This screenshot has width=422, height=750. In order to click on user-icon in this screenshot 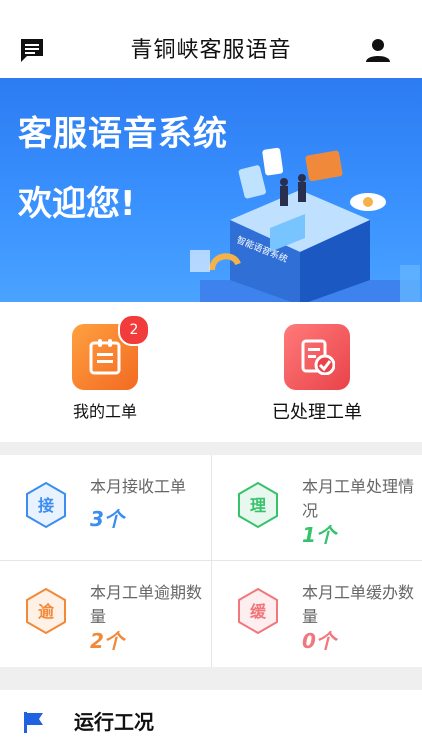, I will do `click(378, 50)`.